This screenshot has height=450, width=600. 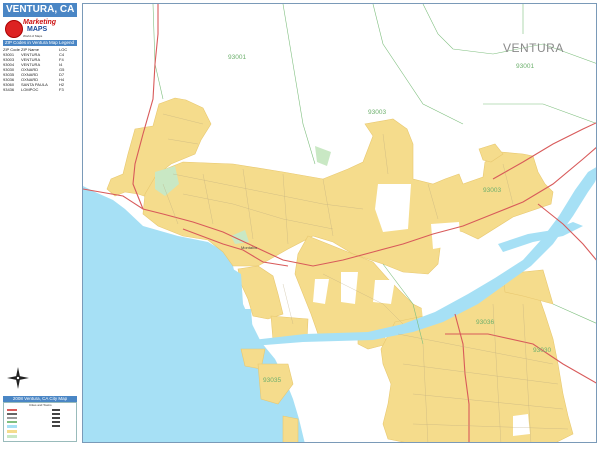 I want to click on zip-name: LOMPOC, so click(x=30, y=89).